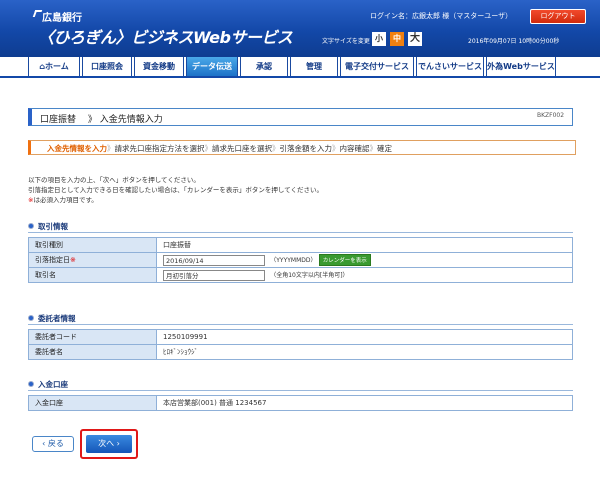 This screenshot has width=600, height=485. I want to click on font-size-medium-button: 中, so click(397, 39).